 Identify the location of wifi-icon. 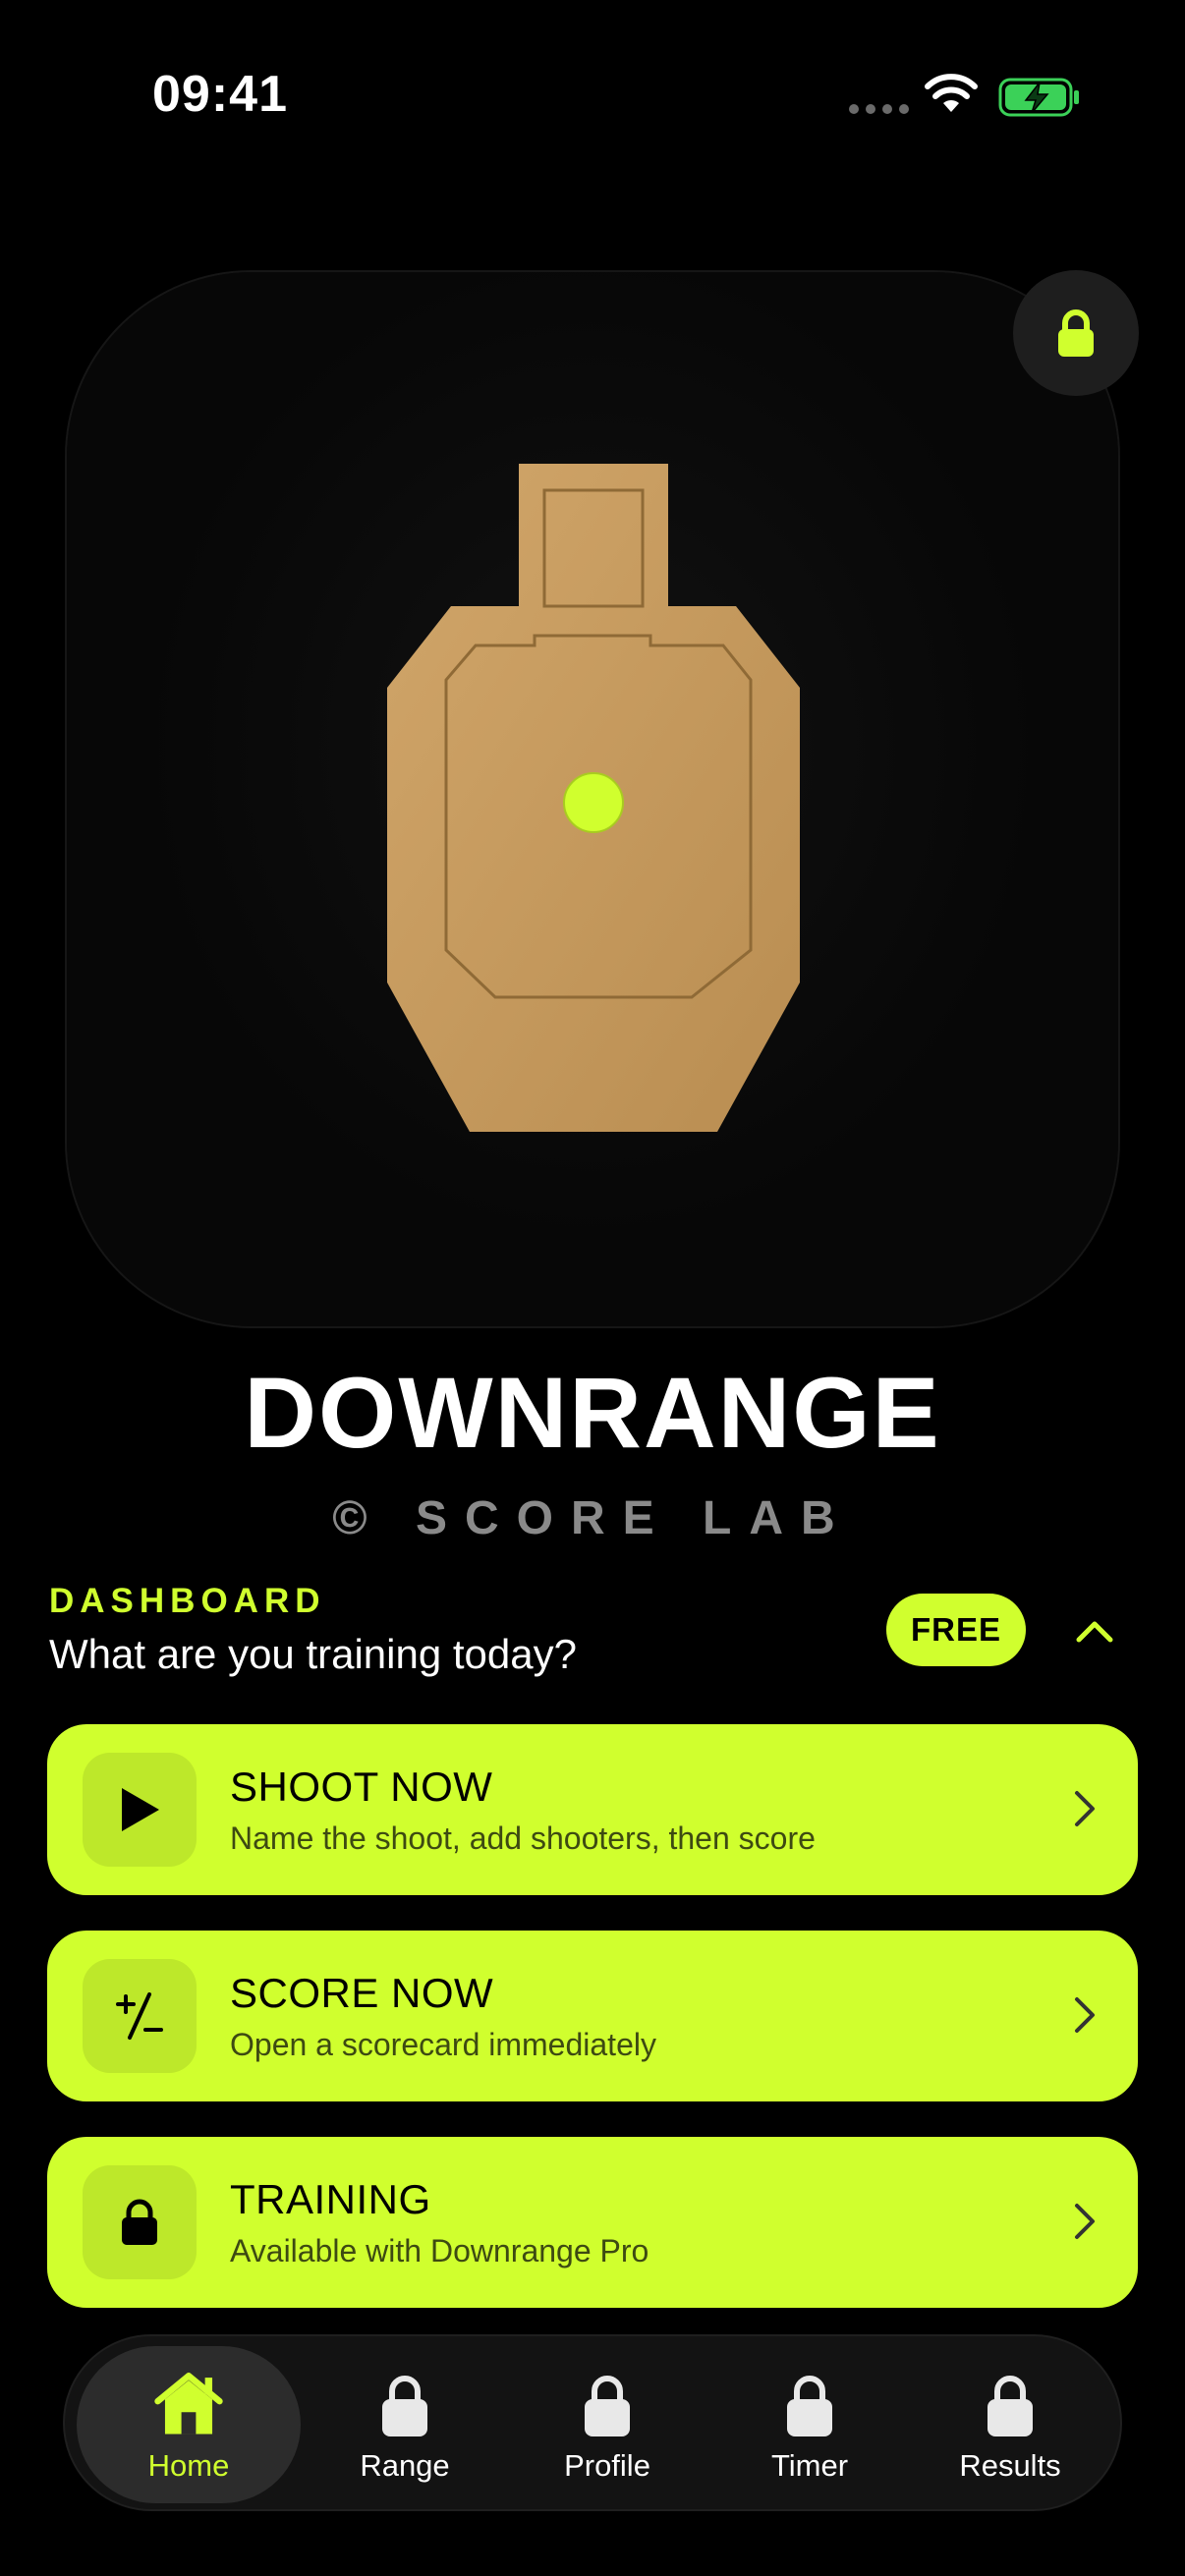
(952, 93).